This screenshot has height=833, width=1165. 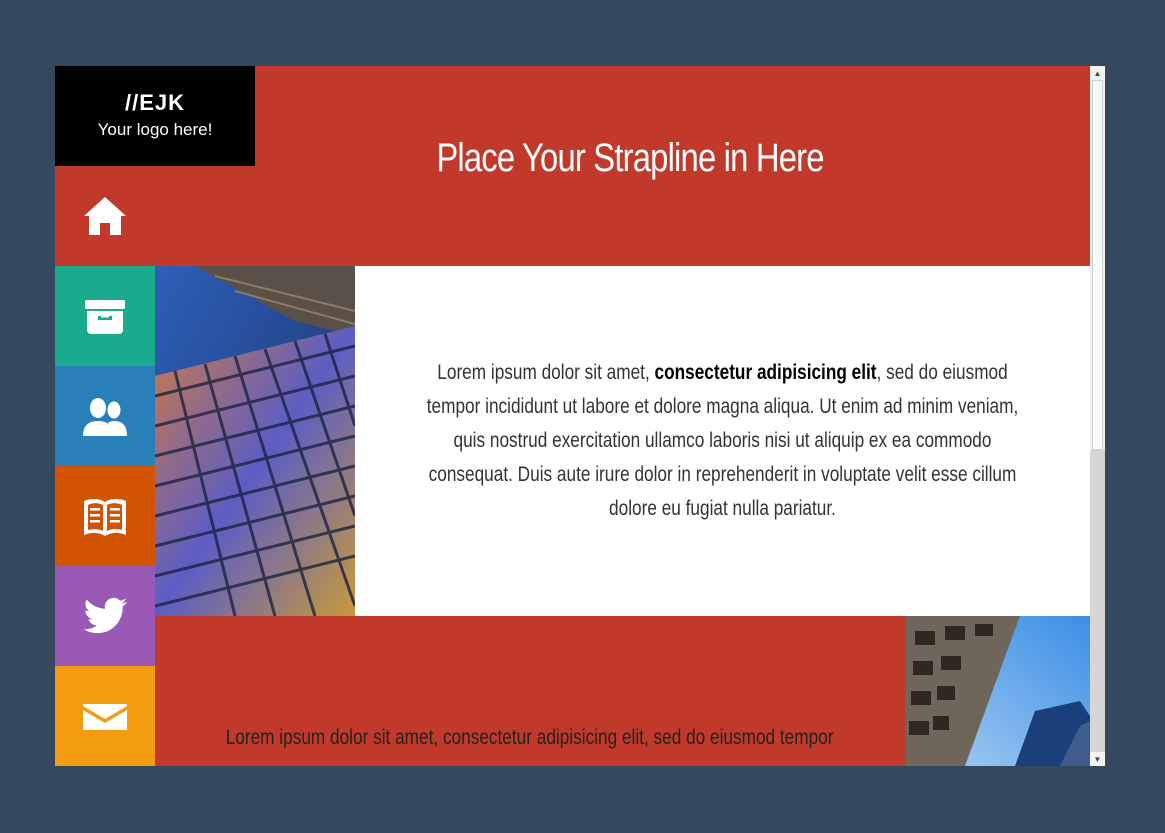 What do you see at coordinates (1097, 759) in the screenshot?
I see `scroll-down-arrow: ▼` at bounding box center [1097, 759].